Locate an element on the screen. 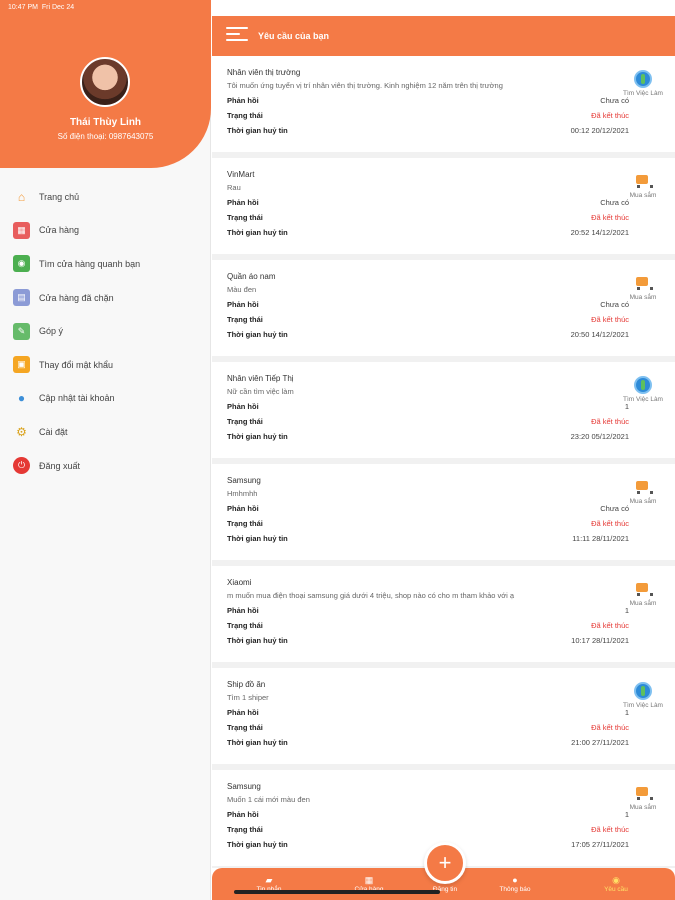 This screenshot has width=675, height=900. sidebar-item-change-password: ▣ Thay đổi mật khẩu is located at coordinates (105, 365).